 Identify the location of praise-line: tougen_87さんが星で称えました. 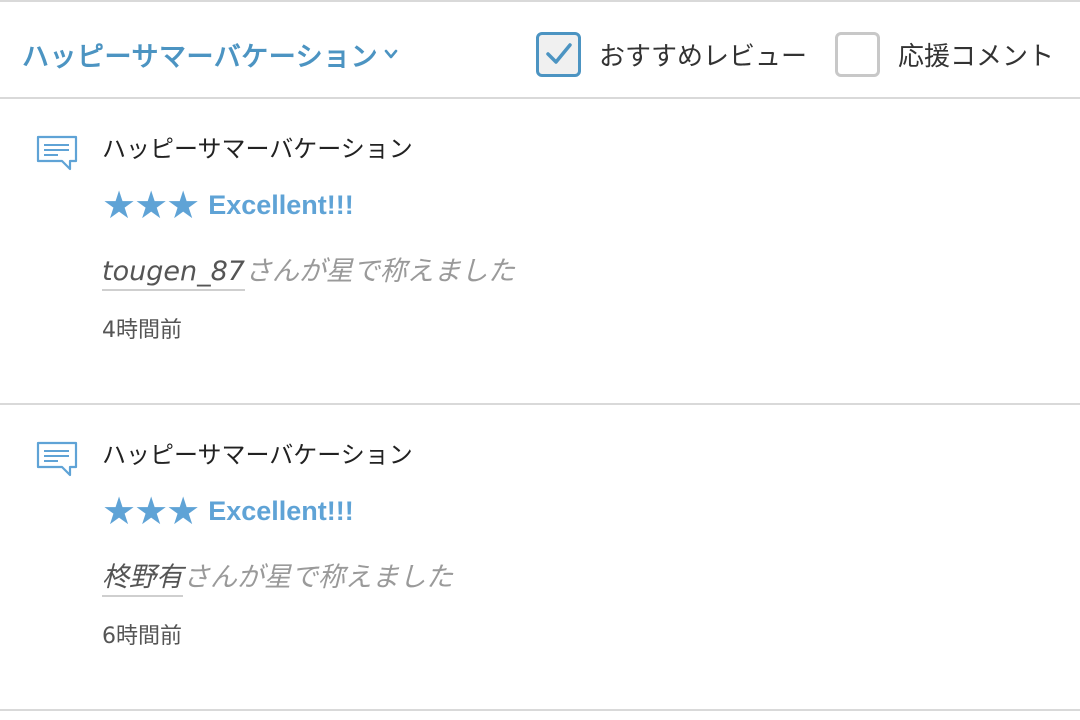
(308, 270).